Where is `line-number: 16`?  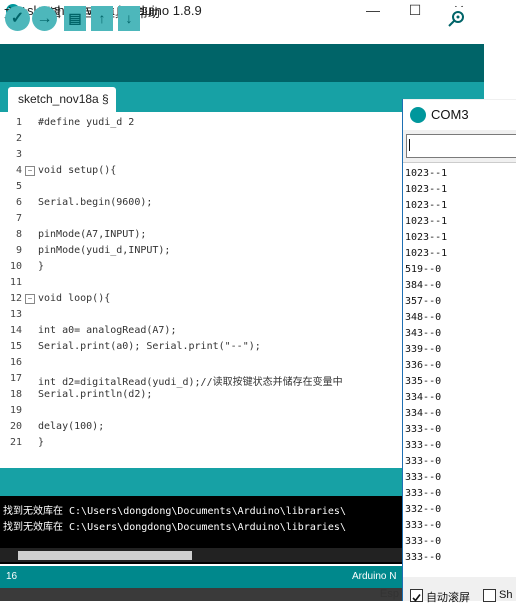
line-number: 16 is located at coordinates (15, 362).